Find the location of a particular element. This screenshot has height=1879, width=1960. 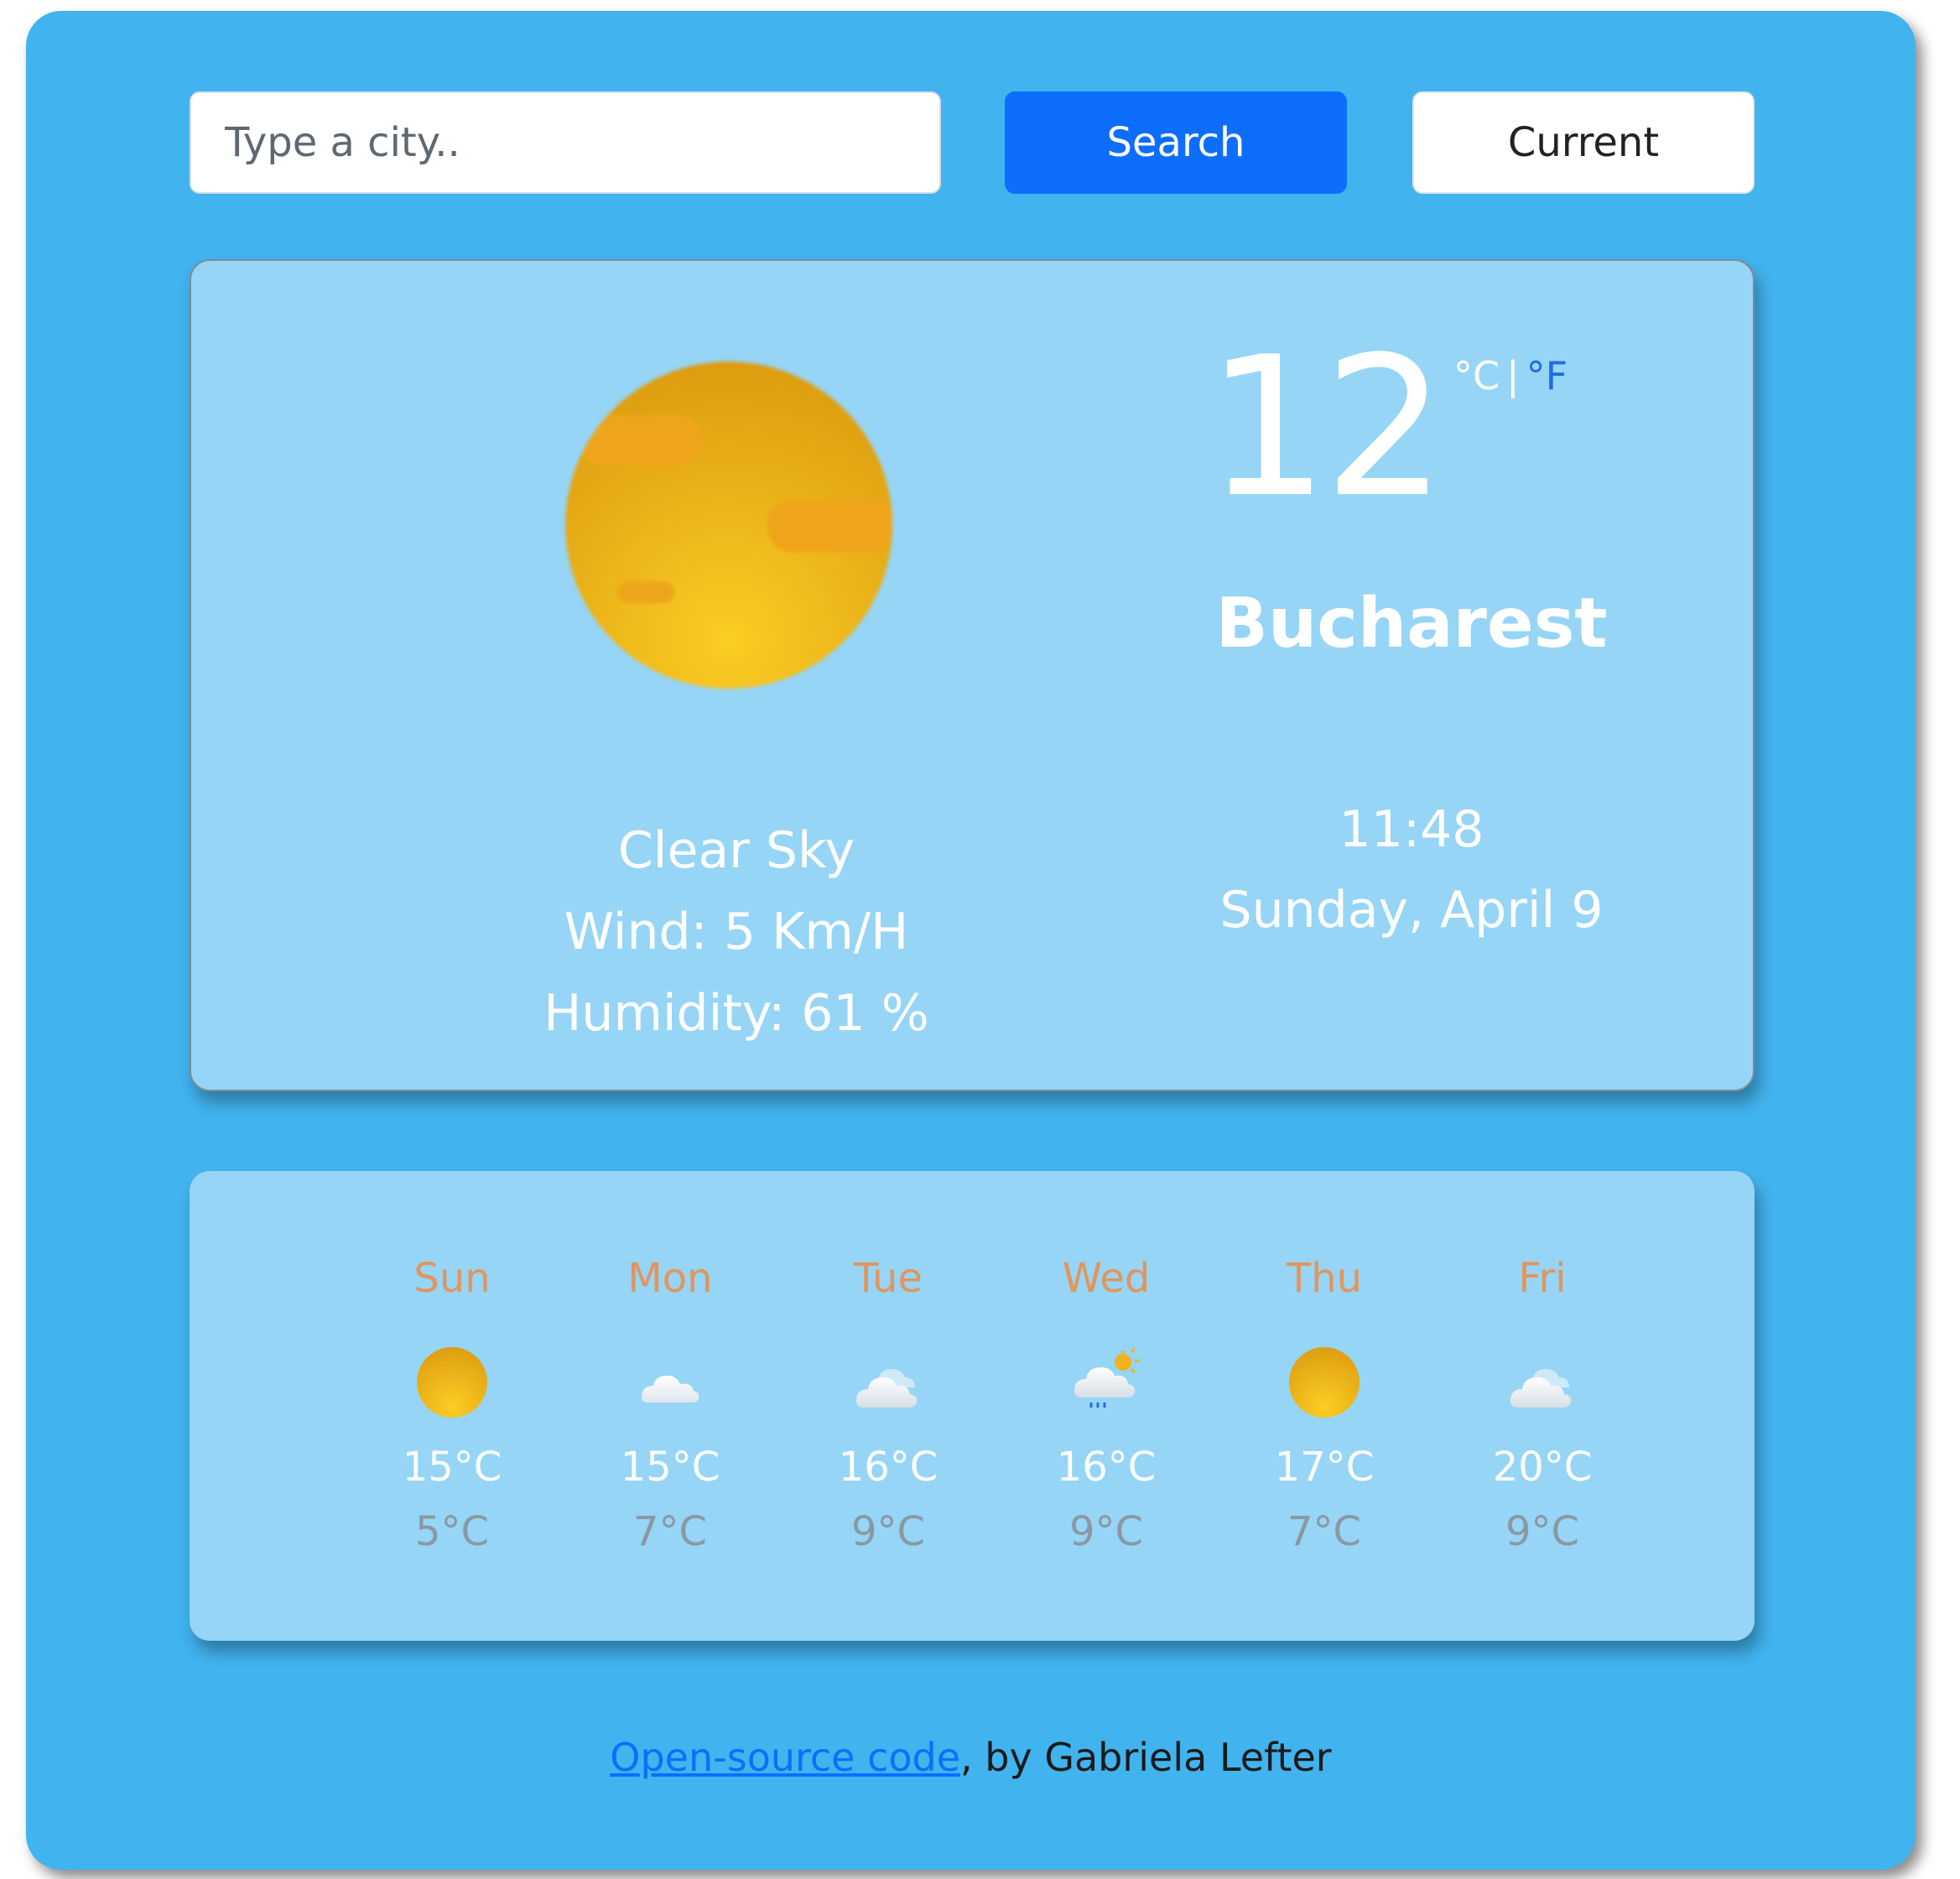

current-date: Sunday, April 9 is located at coordinates (1411, 910).